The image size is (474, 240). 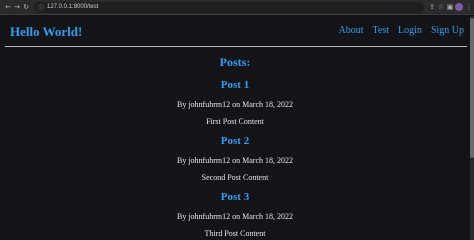 What do you see at coordinates (26, 7) in the screenshot?
I see `reload-icon: ↻` at bounding box center [26, 7].